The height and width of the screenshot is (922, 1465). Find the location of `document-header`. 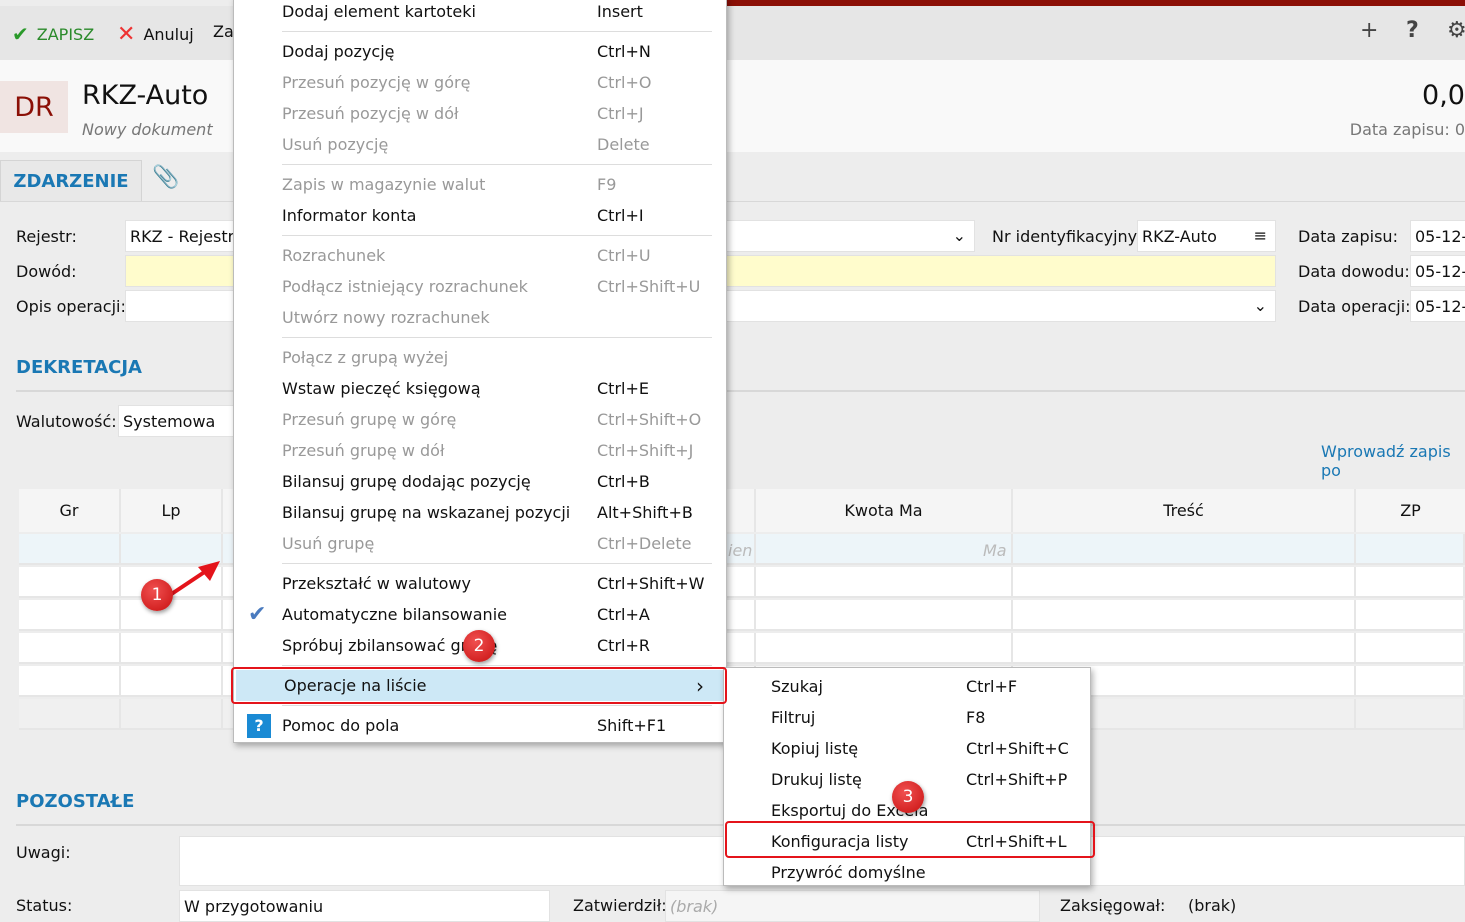

document-header is located at coordinates (732, 106).